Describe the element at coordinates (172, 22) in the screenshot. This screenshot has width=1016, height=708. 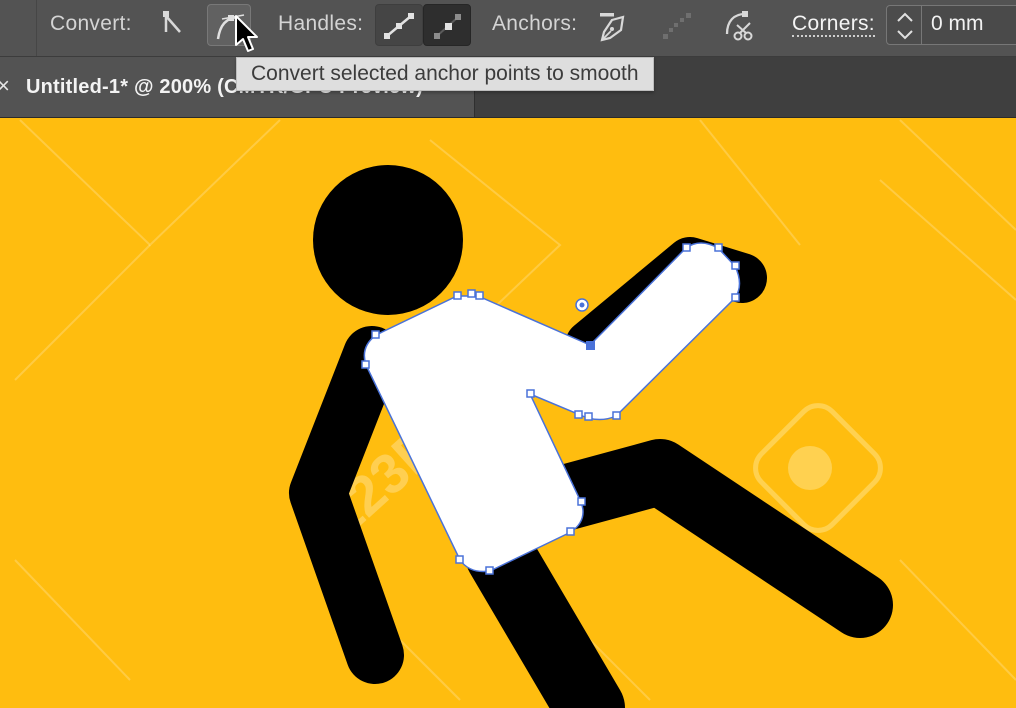
I see `convert-to-corner-icon` at that location.